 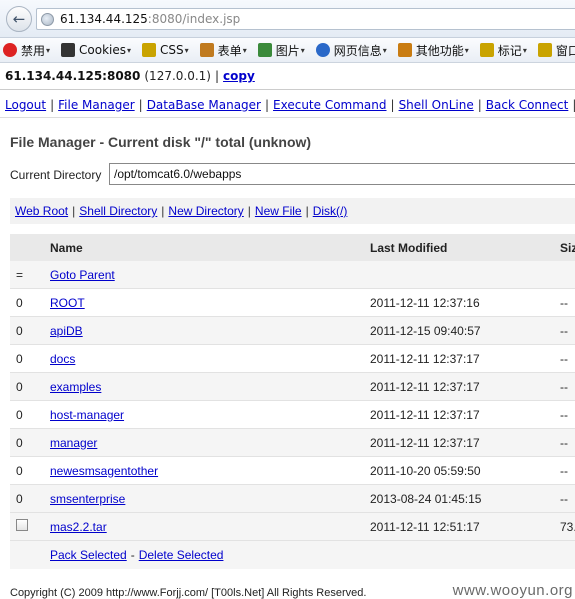 I want to click on directory-link: ROOT, so click(x=67, y=303).